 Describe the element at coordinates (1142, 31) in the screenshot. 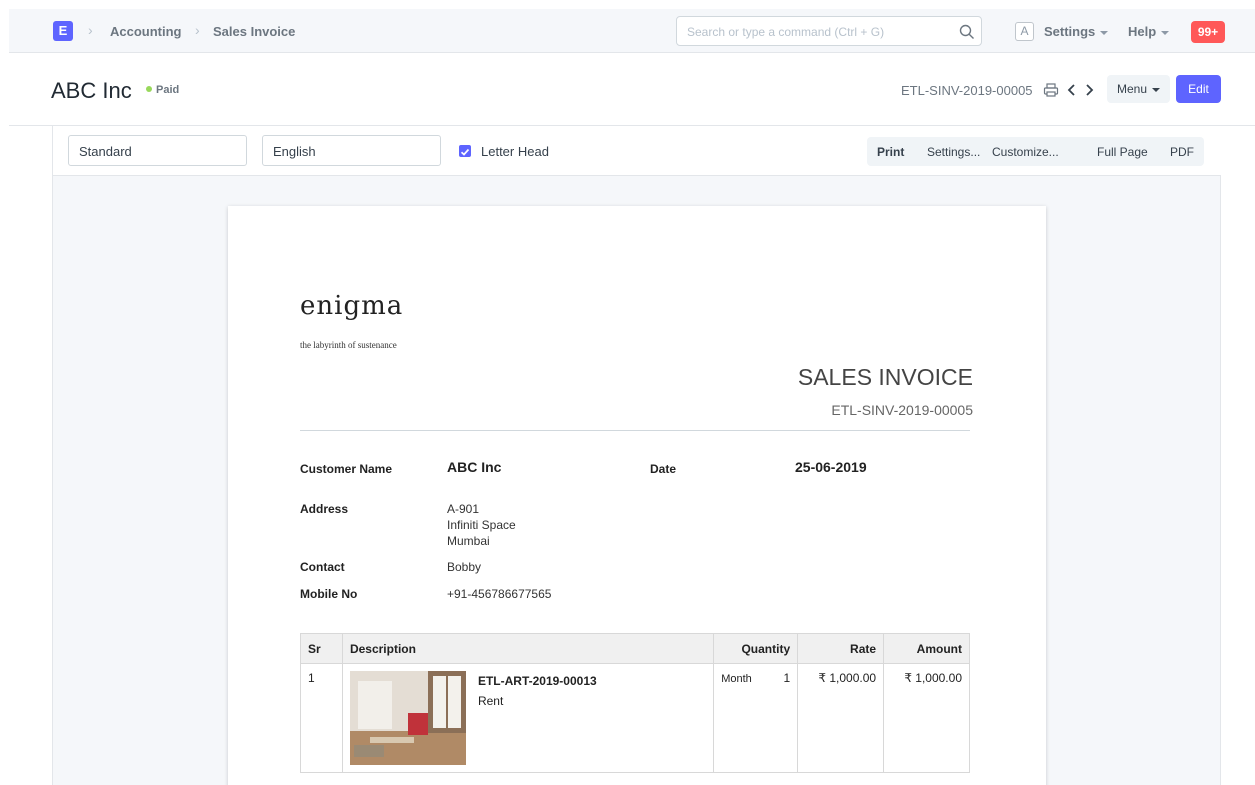

I see `help-label: Help` at that location.